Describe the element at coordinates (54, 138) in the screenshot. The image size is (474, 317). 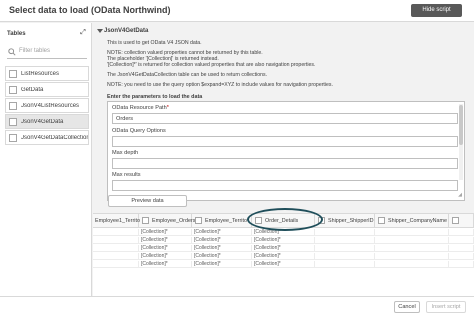
I see `table-item-label: JsonV4GetDataCollection` at that location.